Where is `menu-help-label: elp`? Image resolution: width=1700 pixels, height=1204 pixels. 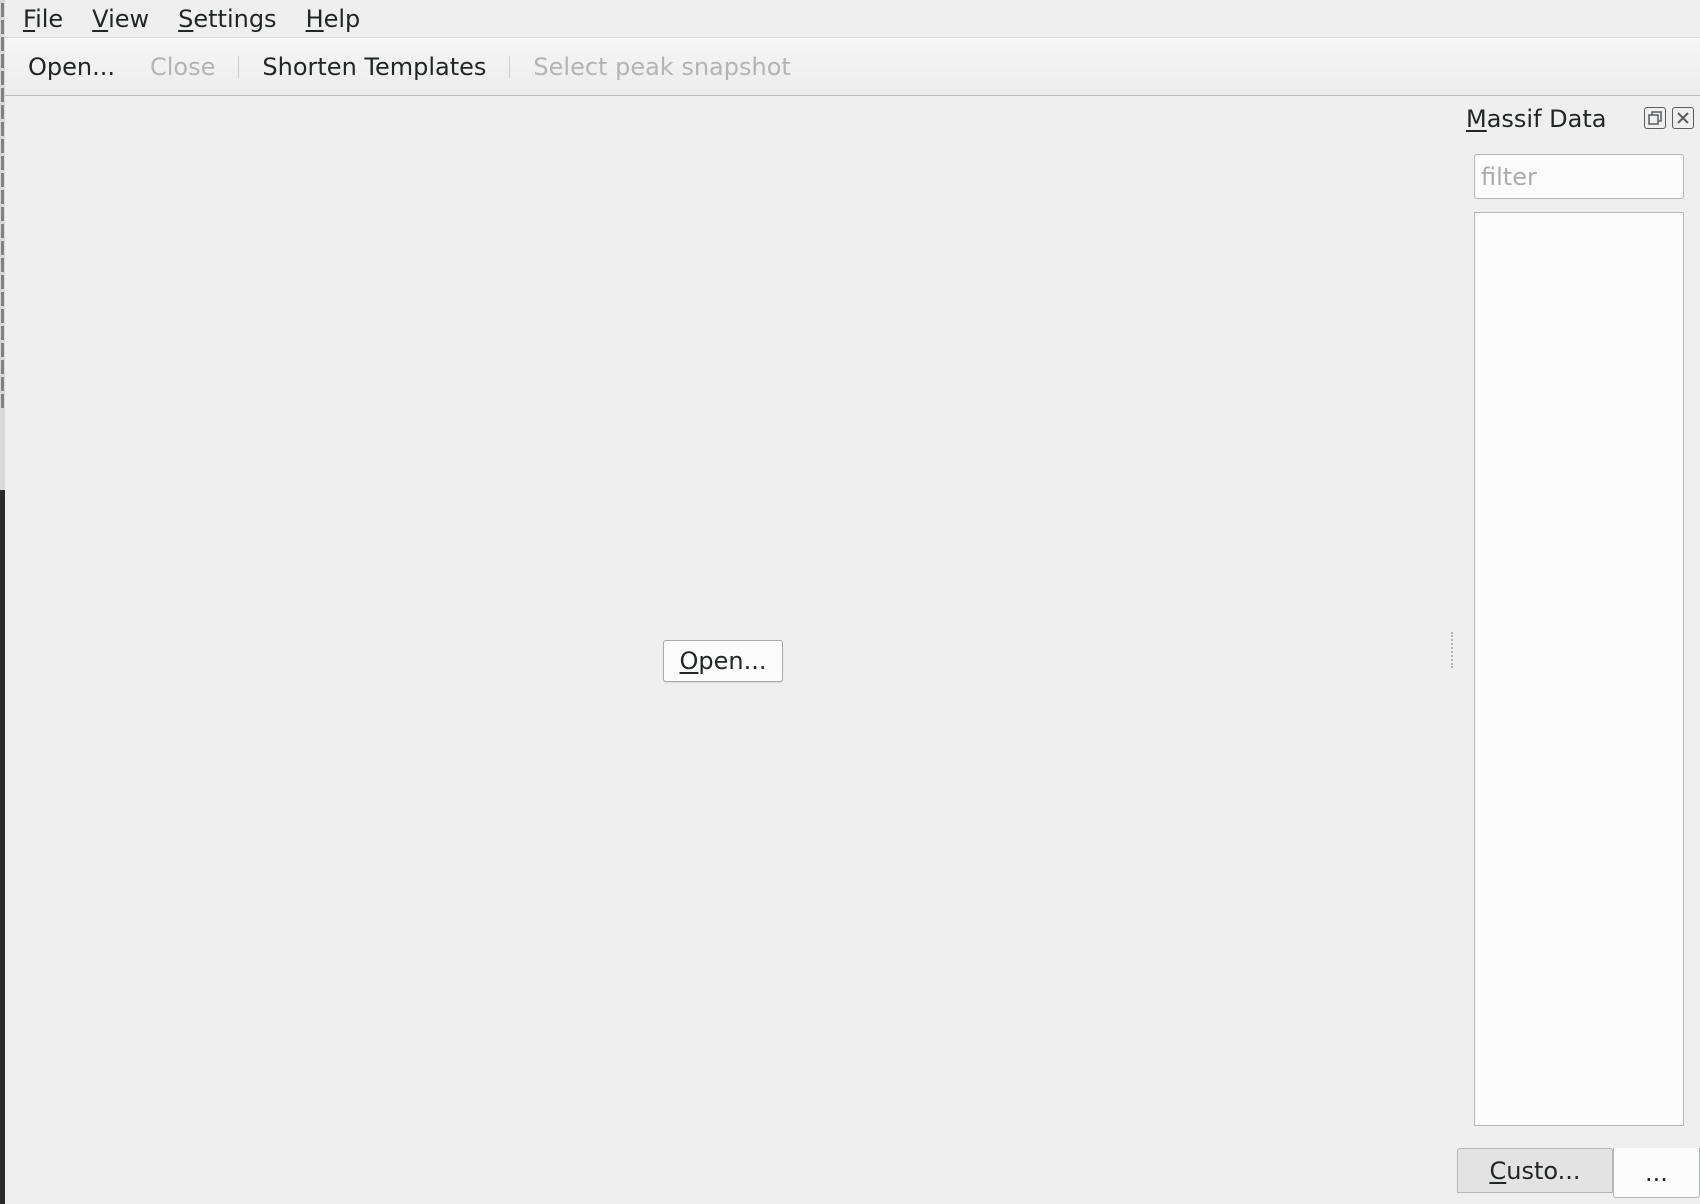
menu-help-label: elp is located at coordinates (342, 18).